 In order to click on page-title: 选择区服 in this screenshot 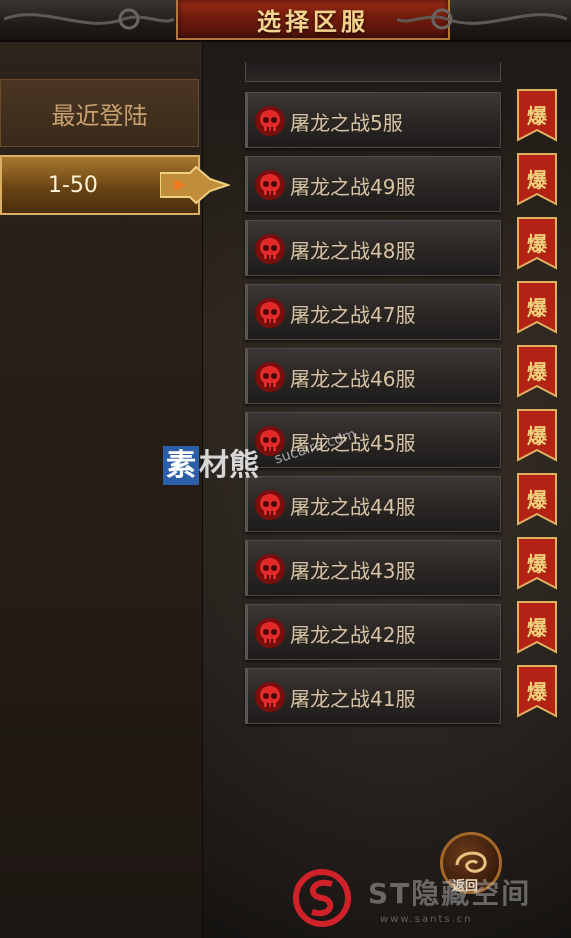, I will do `click(313, 21)`.